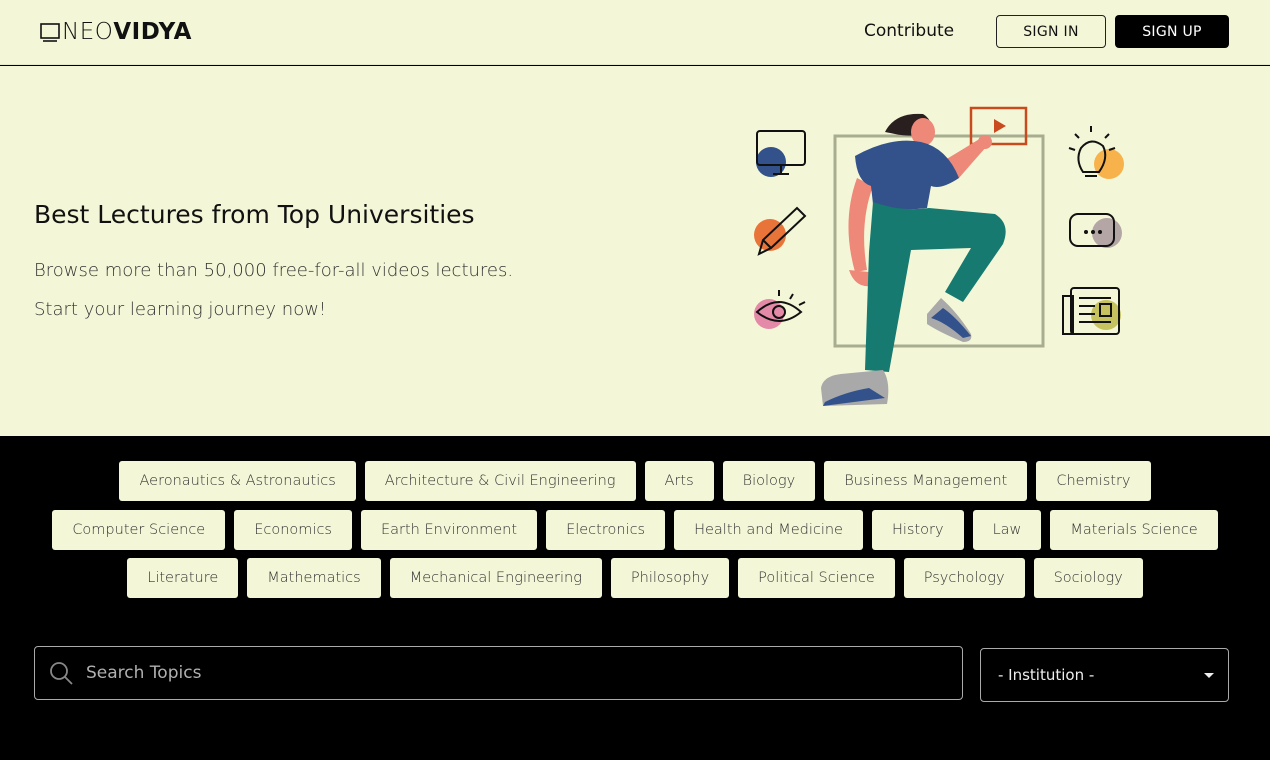 Image resolution: width=1270 pixels, height=760 pixels. I want to click on lightbulb-icon, so click(1096, 152).